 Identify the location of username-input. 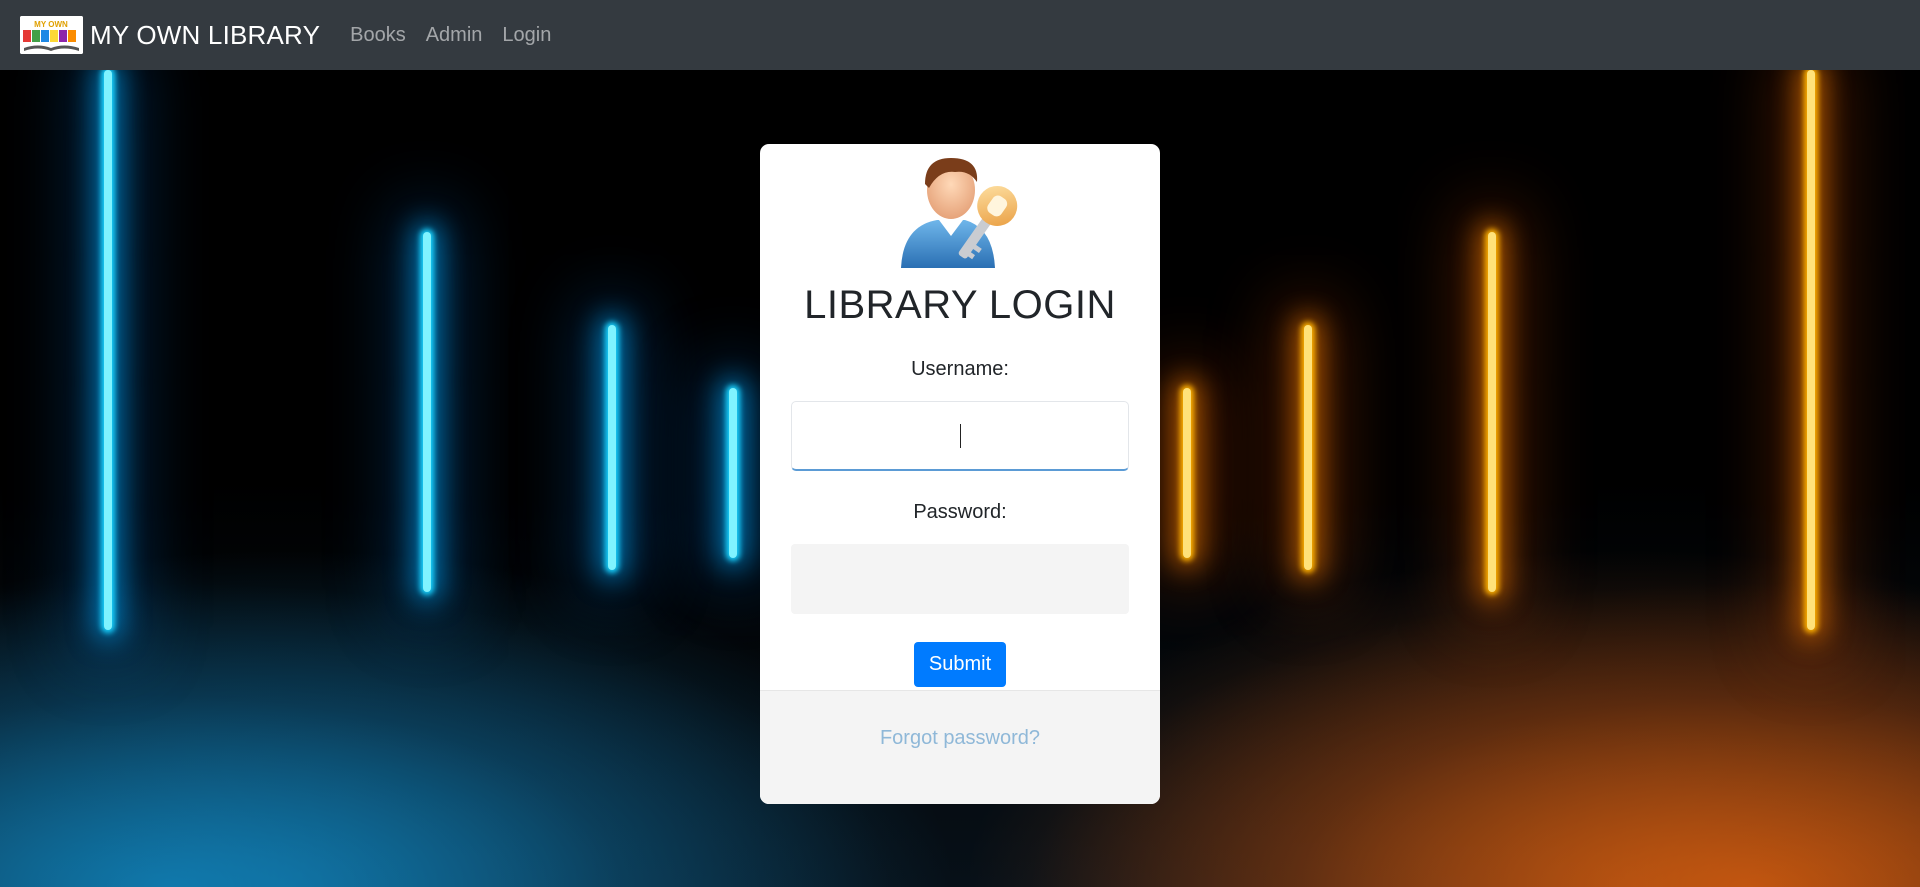
(960, 436).